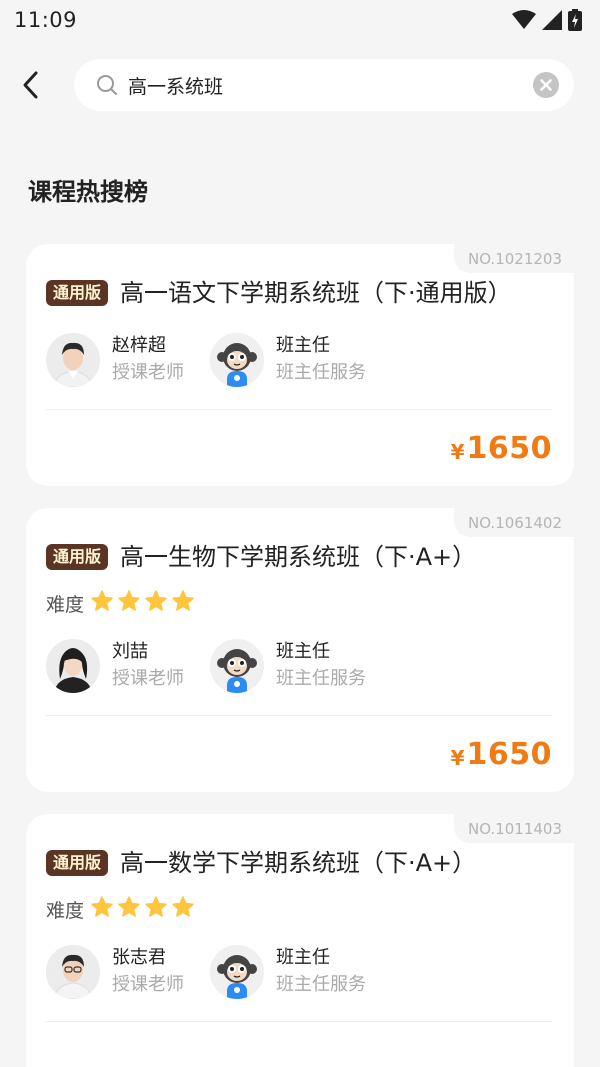 Image resolution: width=600 pixels, height=1067 pixels. I want to click on course-title: 高一语文下学期系统班（下·通用版）, so click(316, 293).